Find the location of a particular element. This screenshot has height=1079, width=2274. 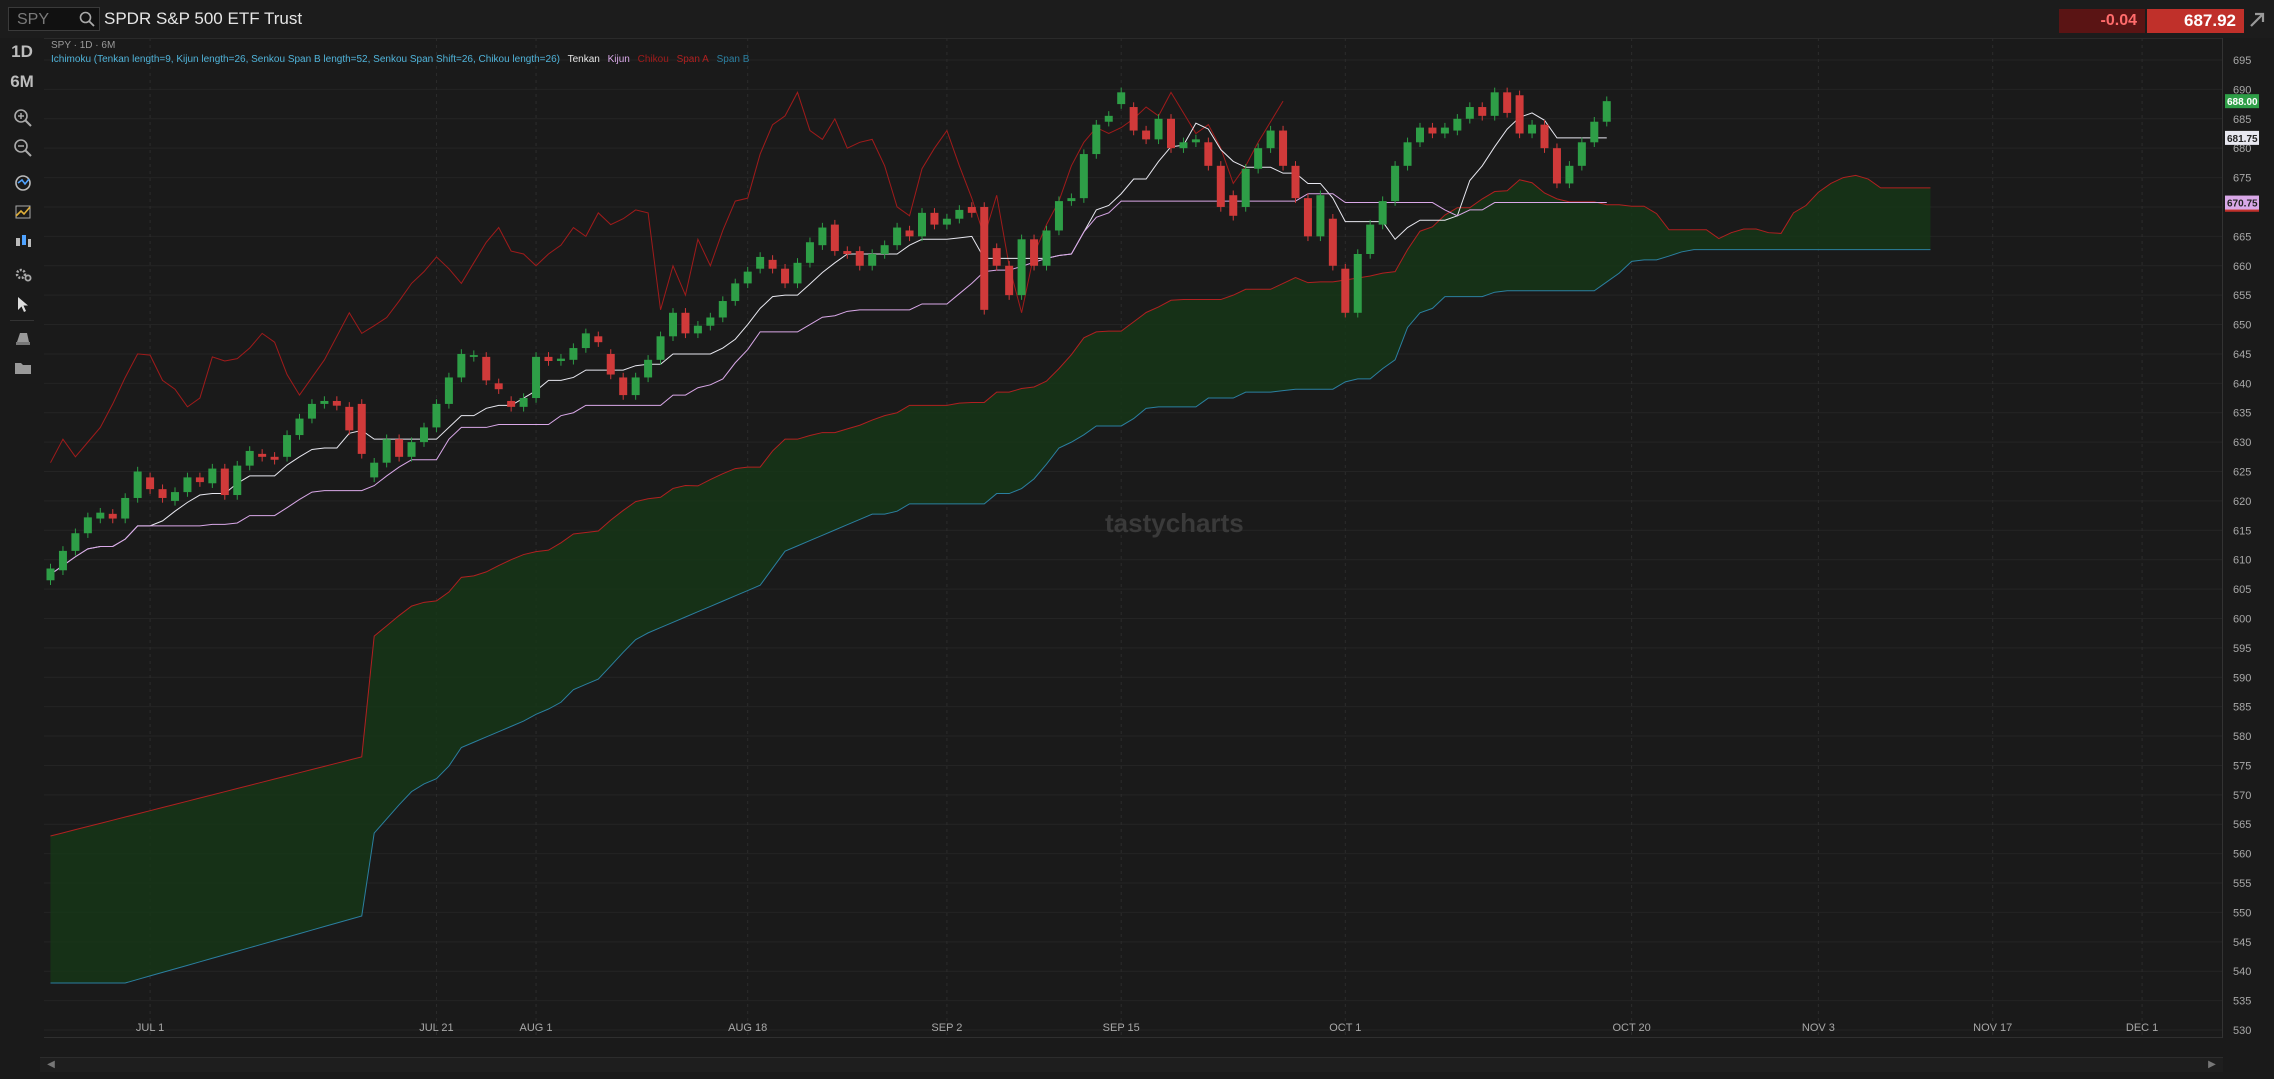

y-tick-label: 615 is located at coordinates (2242, 531).